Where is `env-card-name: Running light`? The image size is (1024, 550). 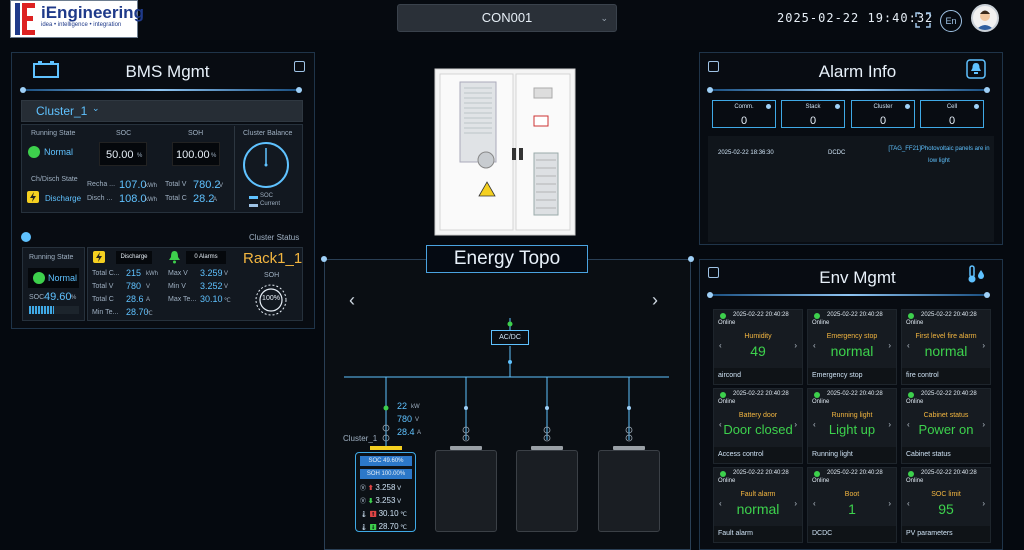
env-card-name: Running light is located at coordinates (852, 415).